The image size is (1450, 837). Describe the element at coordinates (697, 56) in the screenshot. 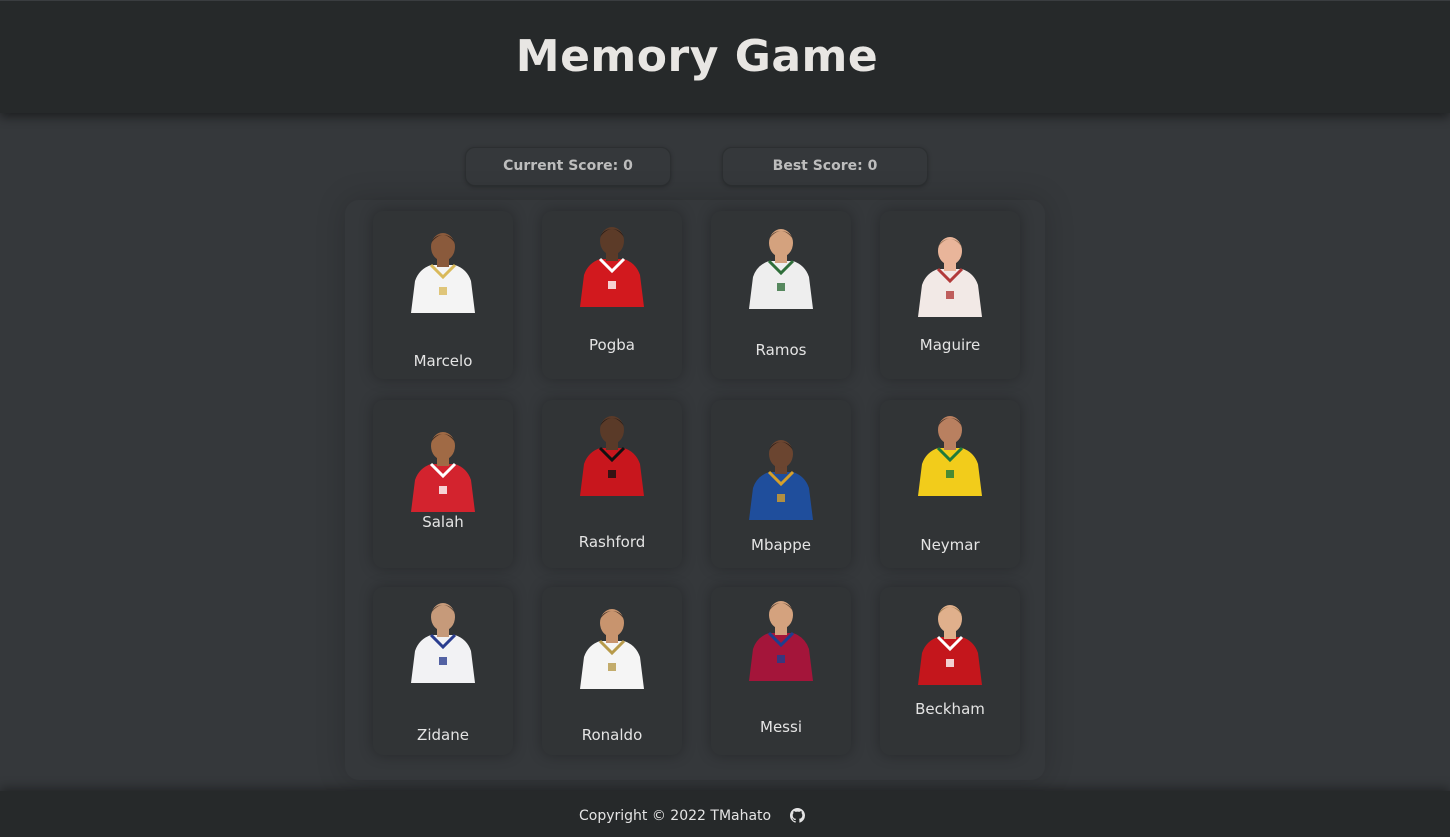

I see `page-title: Memory Game` at that location.